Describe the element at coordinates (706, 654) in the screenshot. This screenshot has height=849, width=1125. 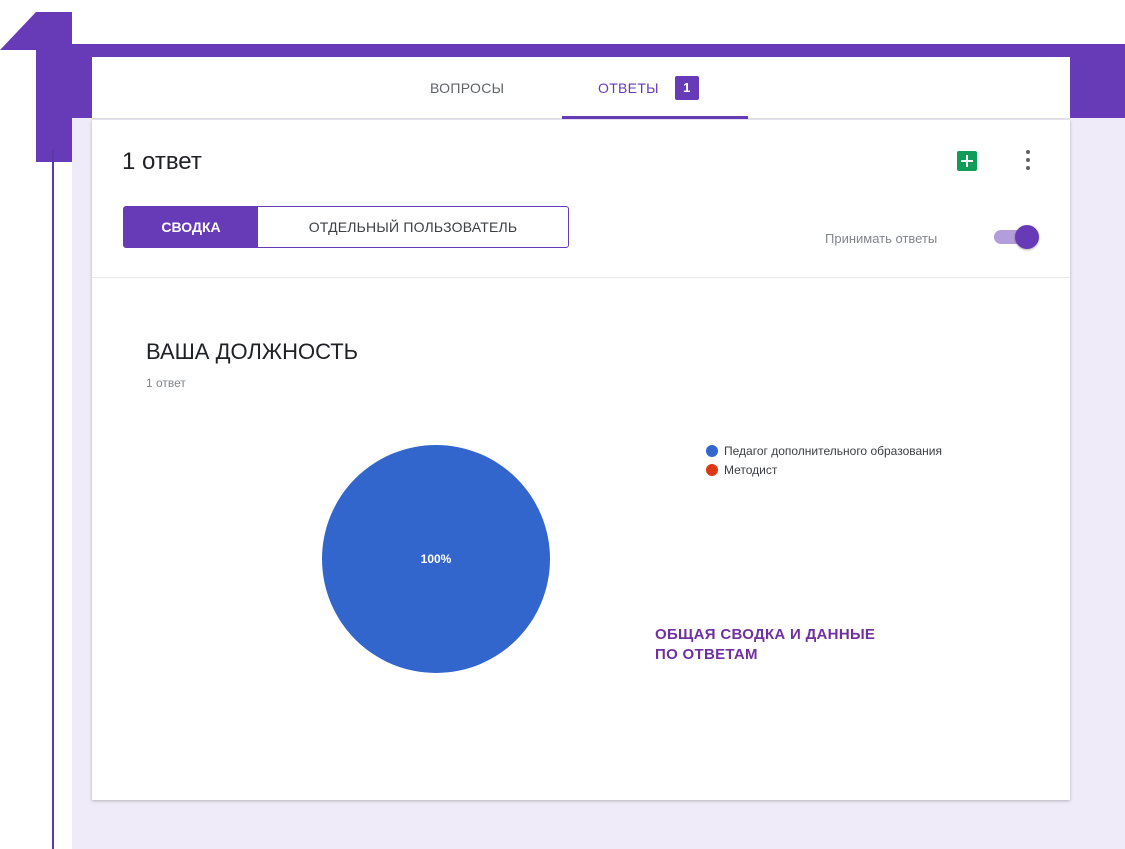
I see `annotation-line-2: ПО ОТВЕТАМ` at that location.